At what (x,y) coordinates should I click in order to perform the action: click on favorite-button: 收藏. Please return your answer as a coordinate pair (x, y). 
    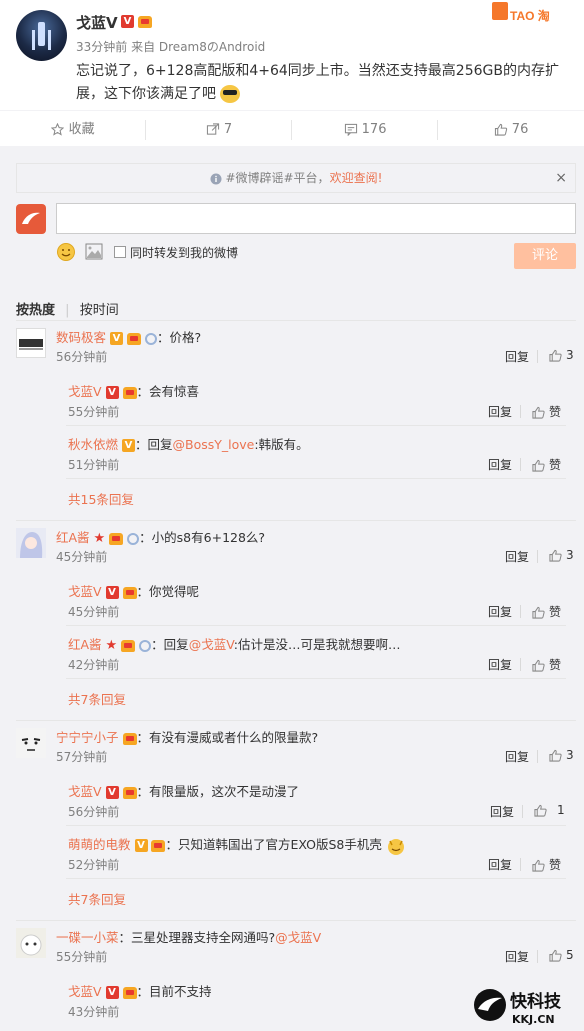
    Looking at the image, I should click on (73, 129).